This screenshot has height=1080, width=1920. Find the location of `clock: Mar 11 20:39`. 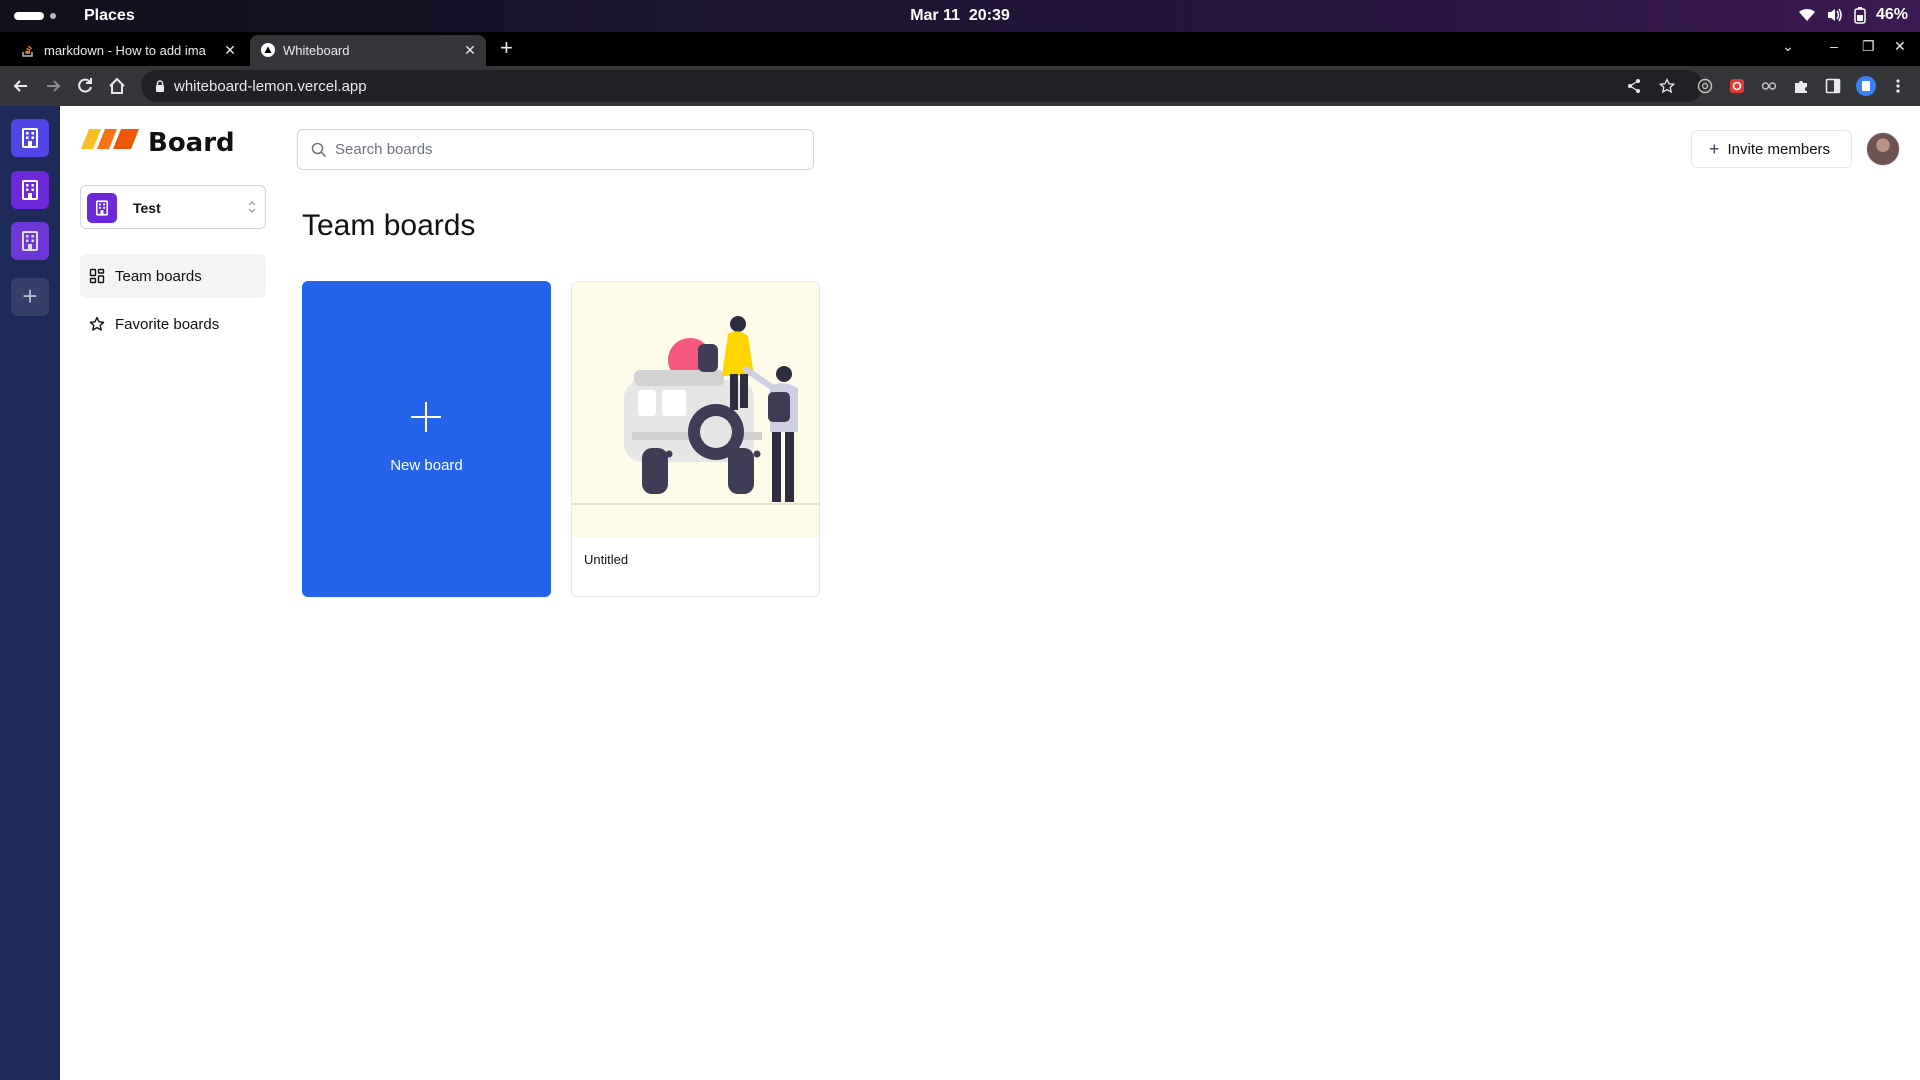

clock: Mar 11 20:39 is located at coordinates (960, 16).